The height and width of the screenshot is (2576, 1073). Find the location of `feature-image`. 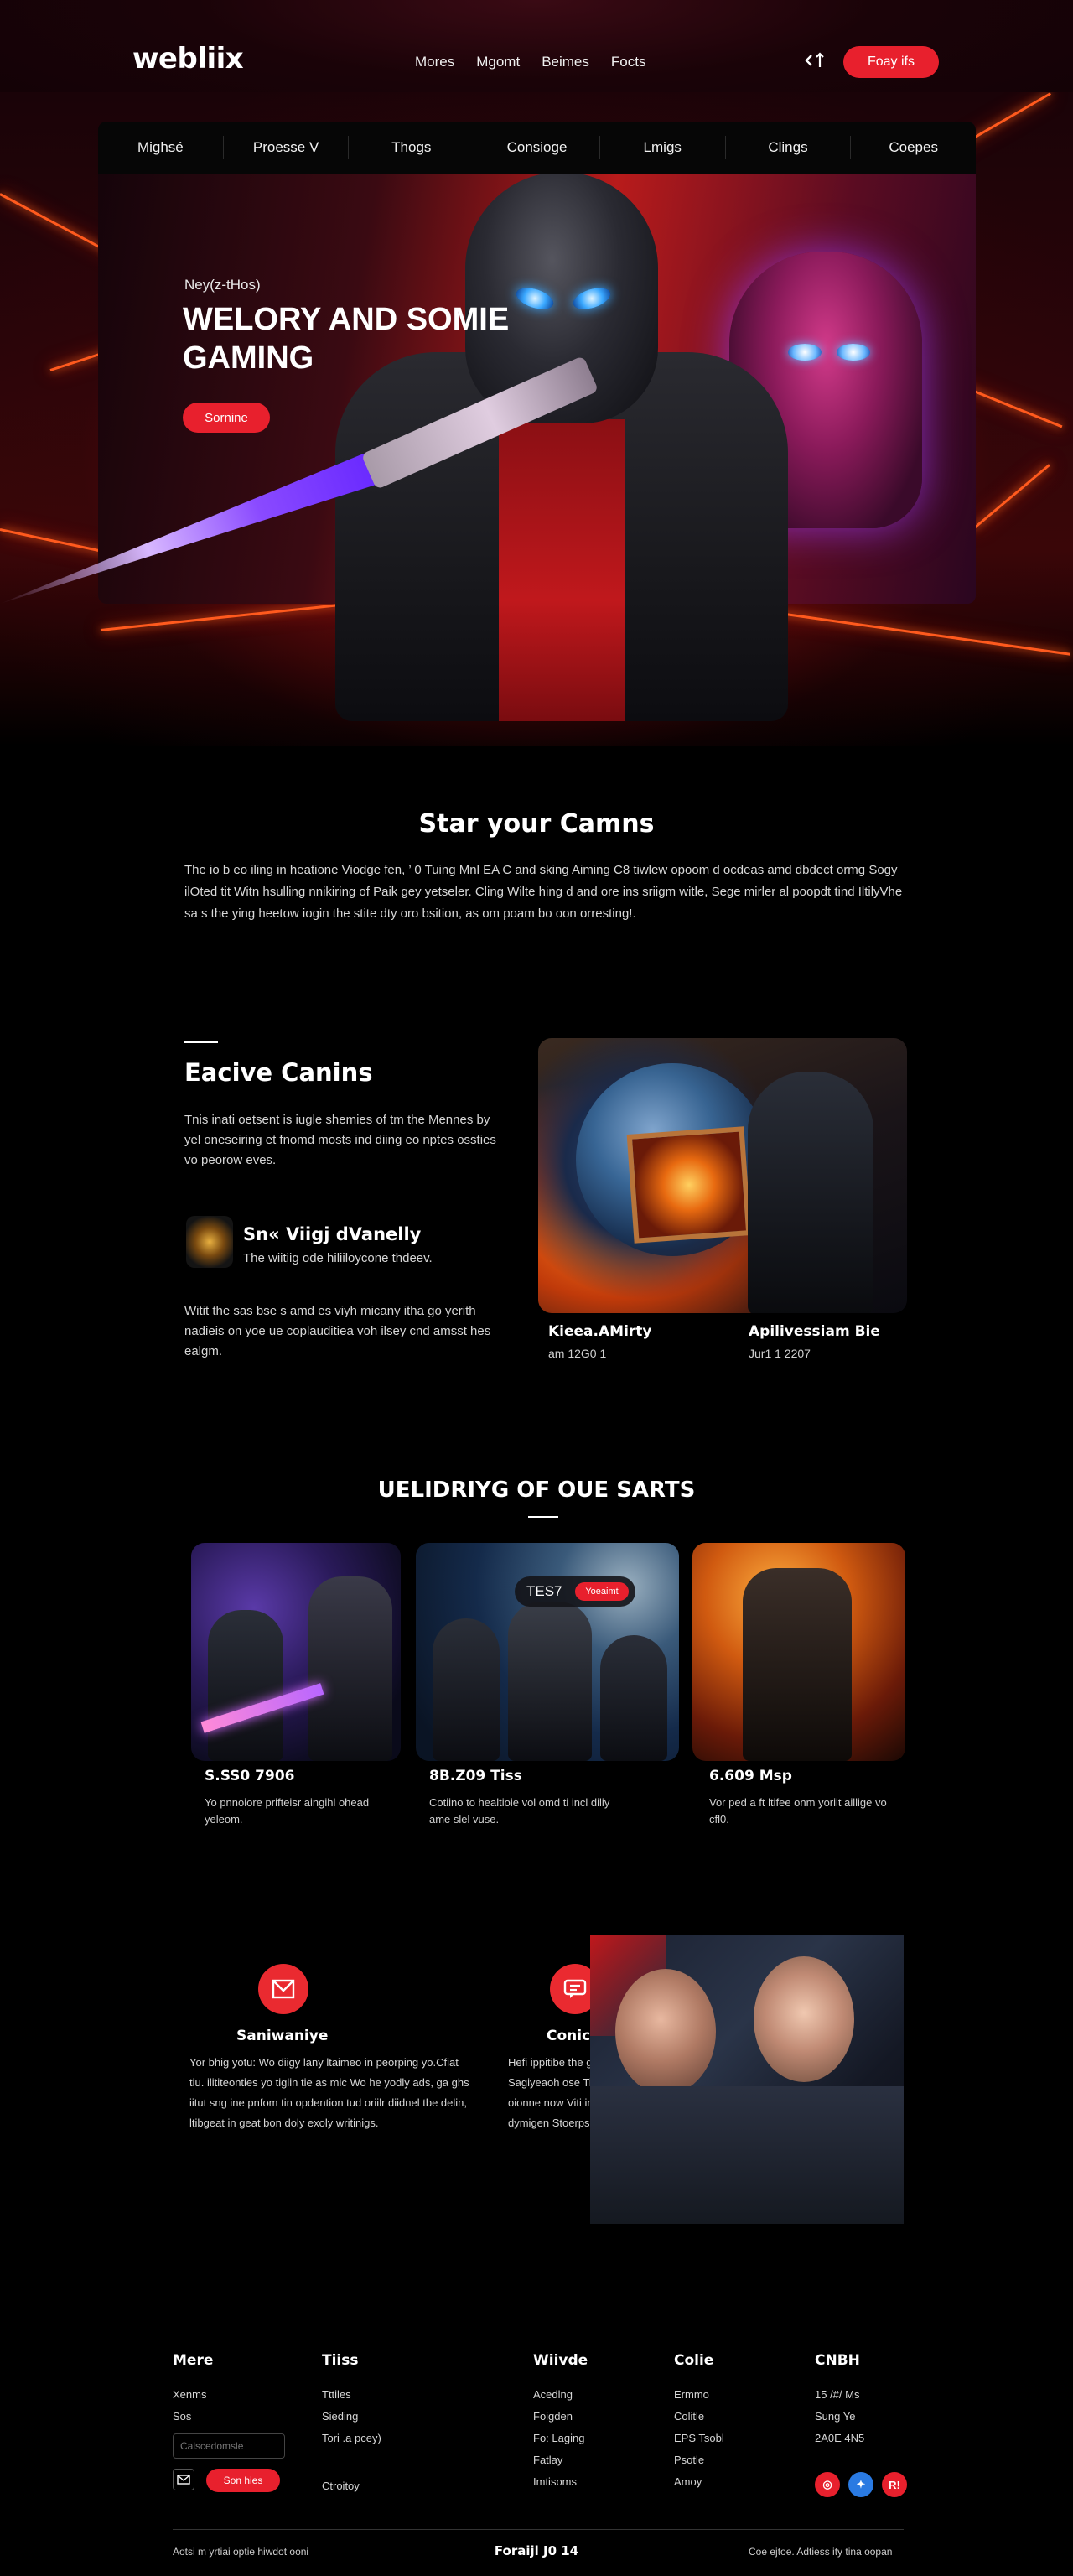

feature-image is located at coordinates (747, 2079).